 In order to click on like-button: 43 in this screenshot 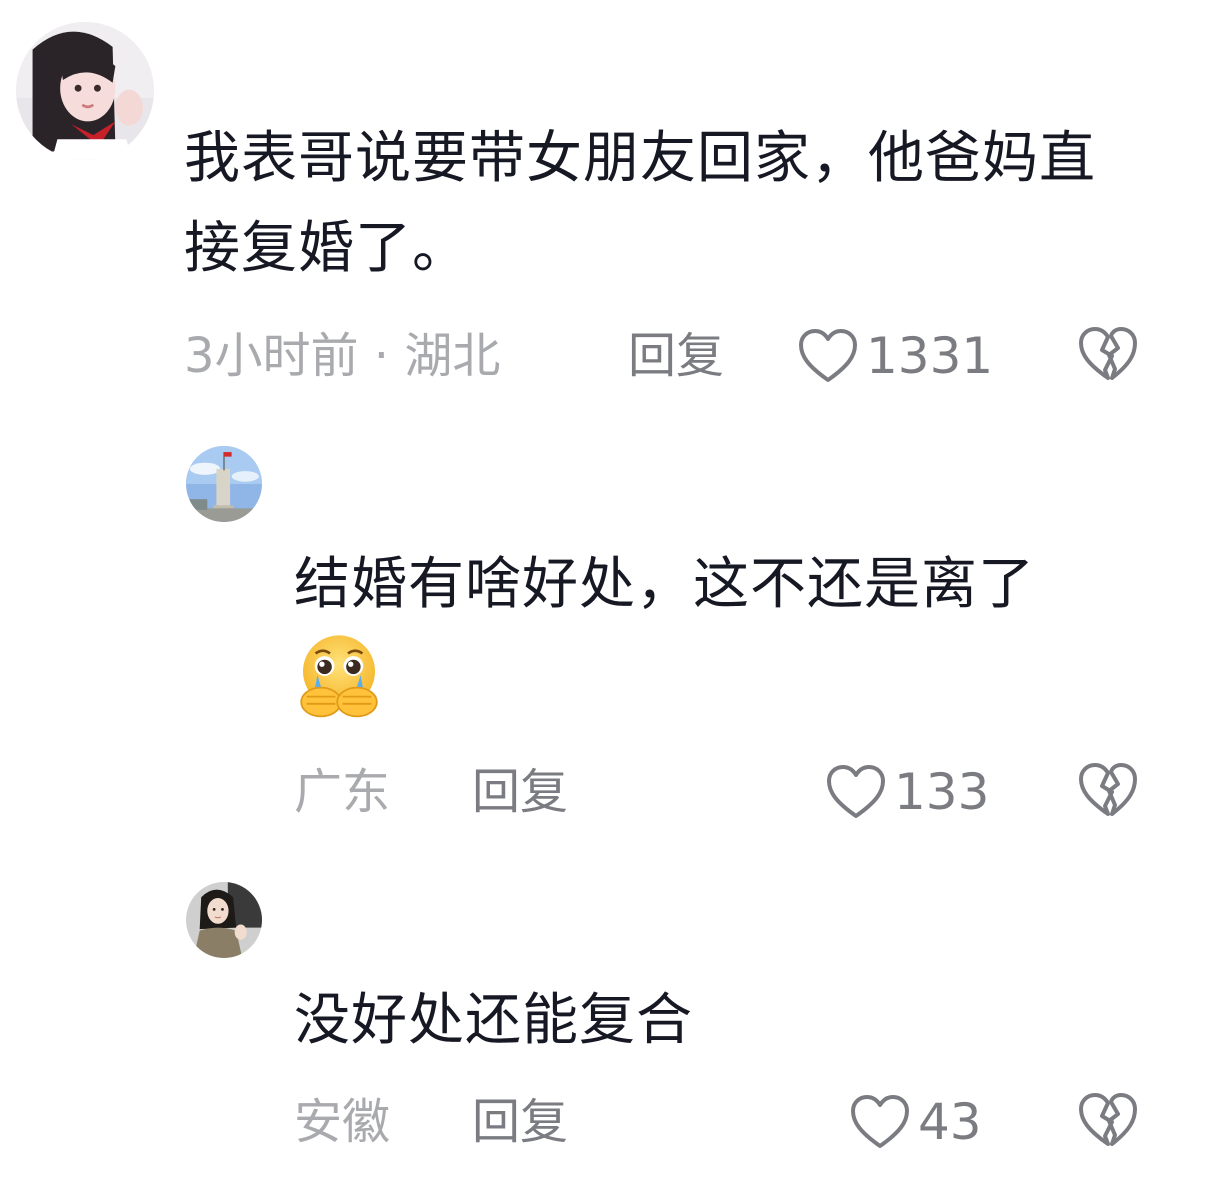, I will do `click(916, 1122)`.